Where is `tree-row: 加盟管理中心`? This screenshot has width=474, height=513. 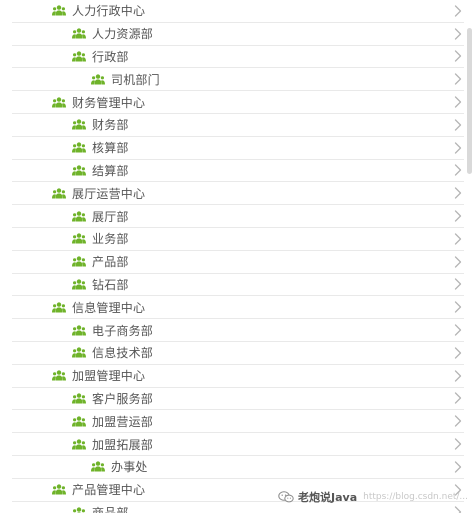
tree-row: 加盟管理中心 is located at coordinates (238, 376).